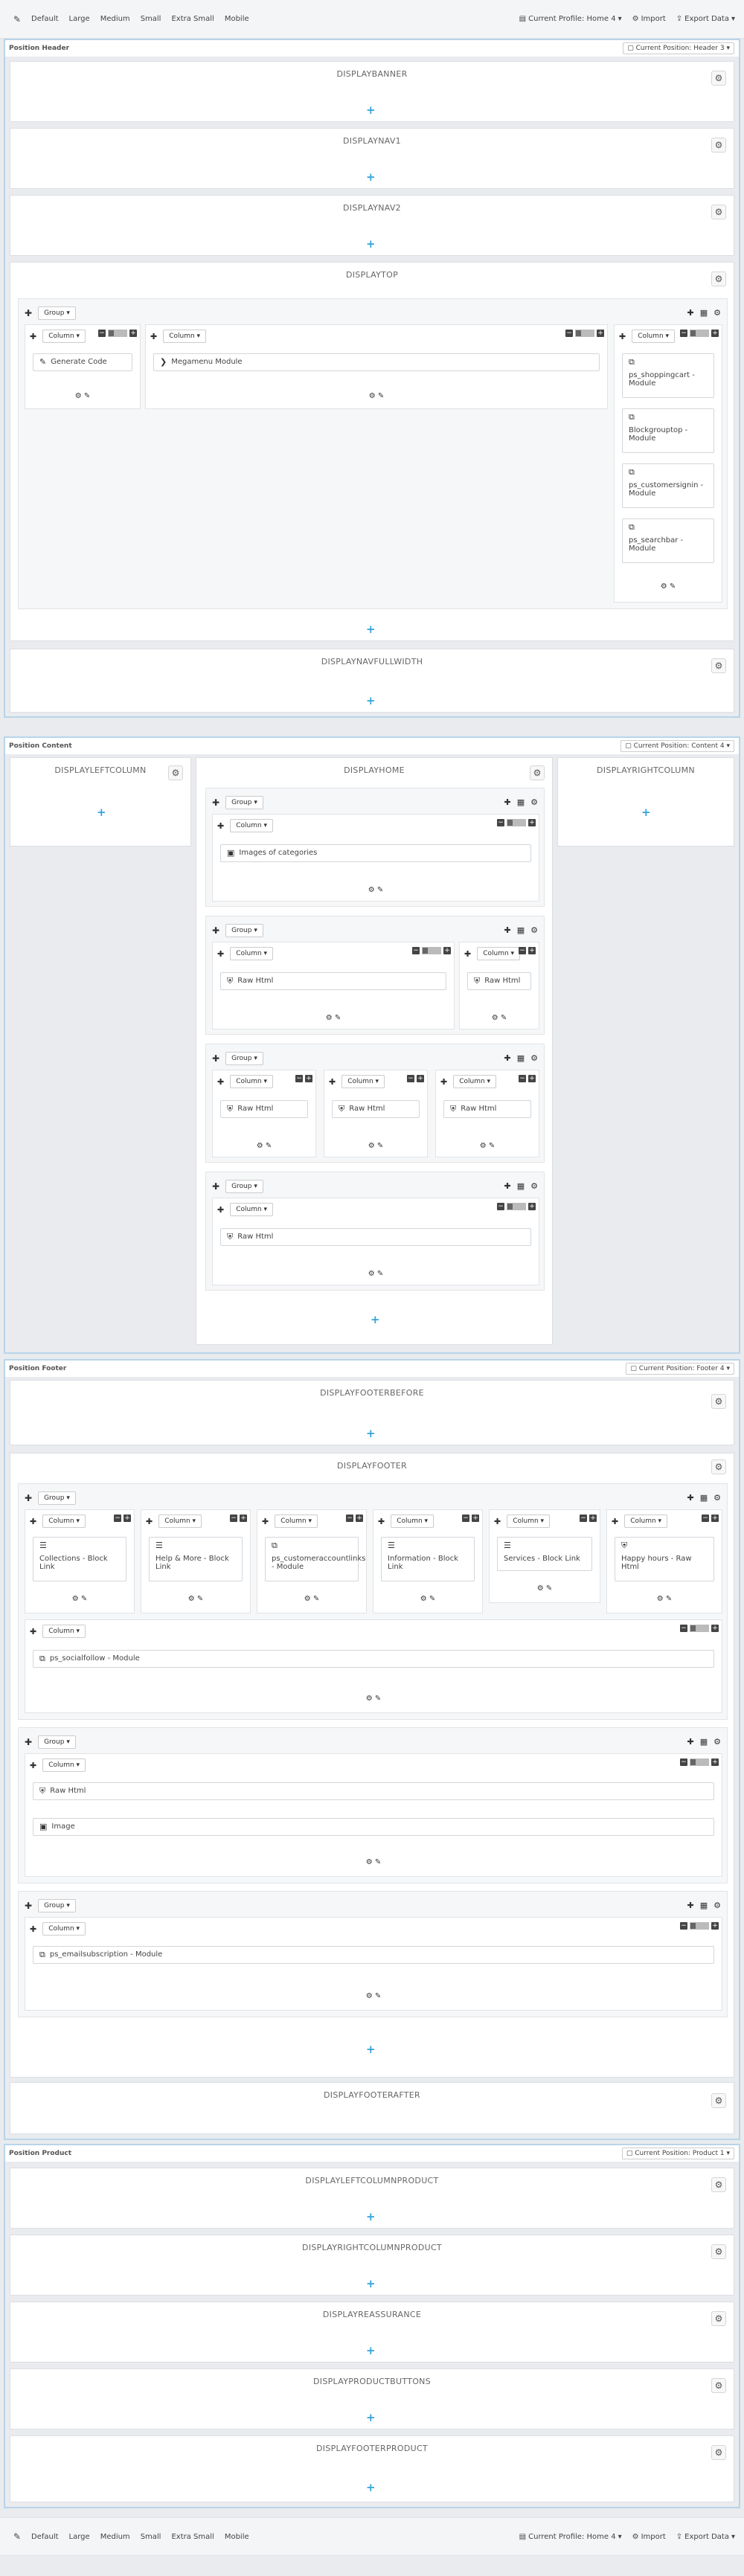 The height and width of the screenshot is (2576, 744). I want to click on magic-wand-icon: ✎, so click(17, 2536).